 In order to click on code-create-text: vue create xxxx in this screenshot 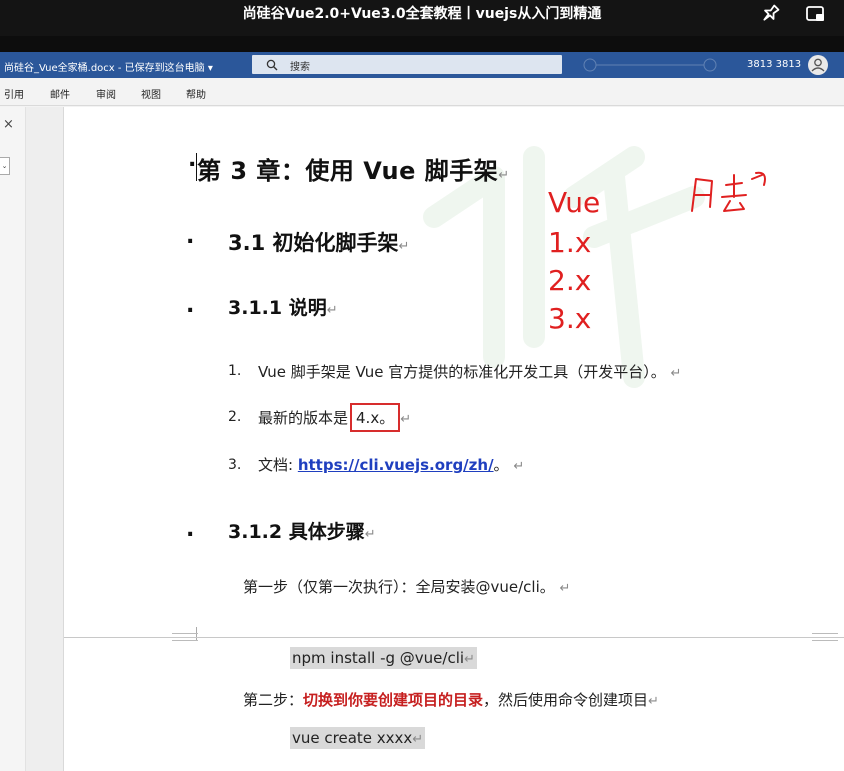, I will do `click(352, 738)`.